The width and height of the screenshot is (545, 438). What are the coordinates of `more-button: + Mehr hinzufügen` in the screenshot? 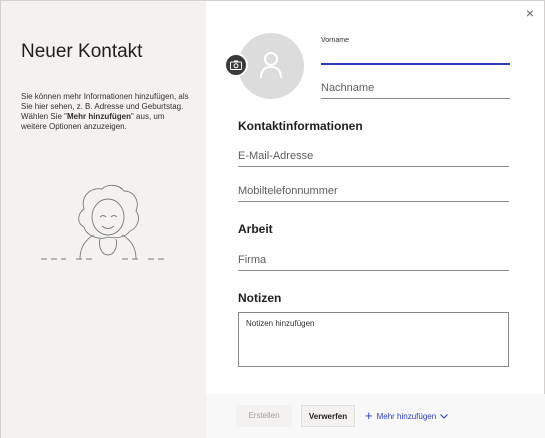 It's located at (407, 416).